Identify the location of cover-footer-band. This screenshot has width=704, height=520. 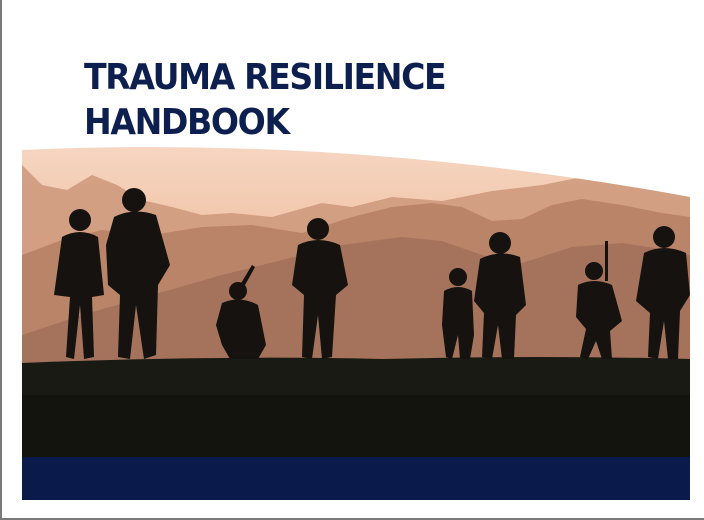
(356, 478).